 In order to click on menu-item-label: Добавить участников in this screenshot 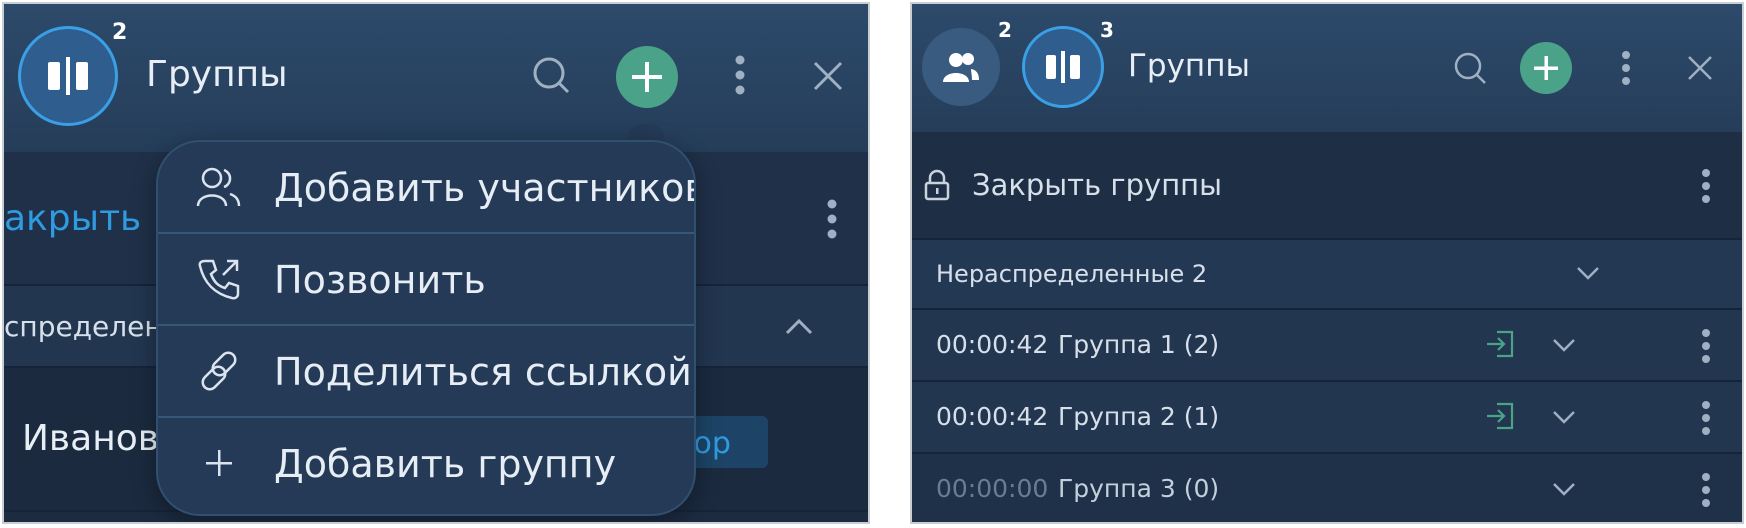, I will do `click(485, 188)`.